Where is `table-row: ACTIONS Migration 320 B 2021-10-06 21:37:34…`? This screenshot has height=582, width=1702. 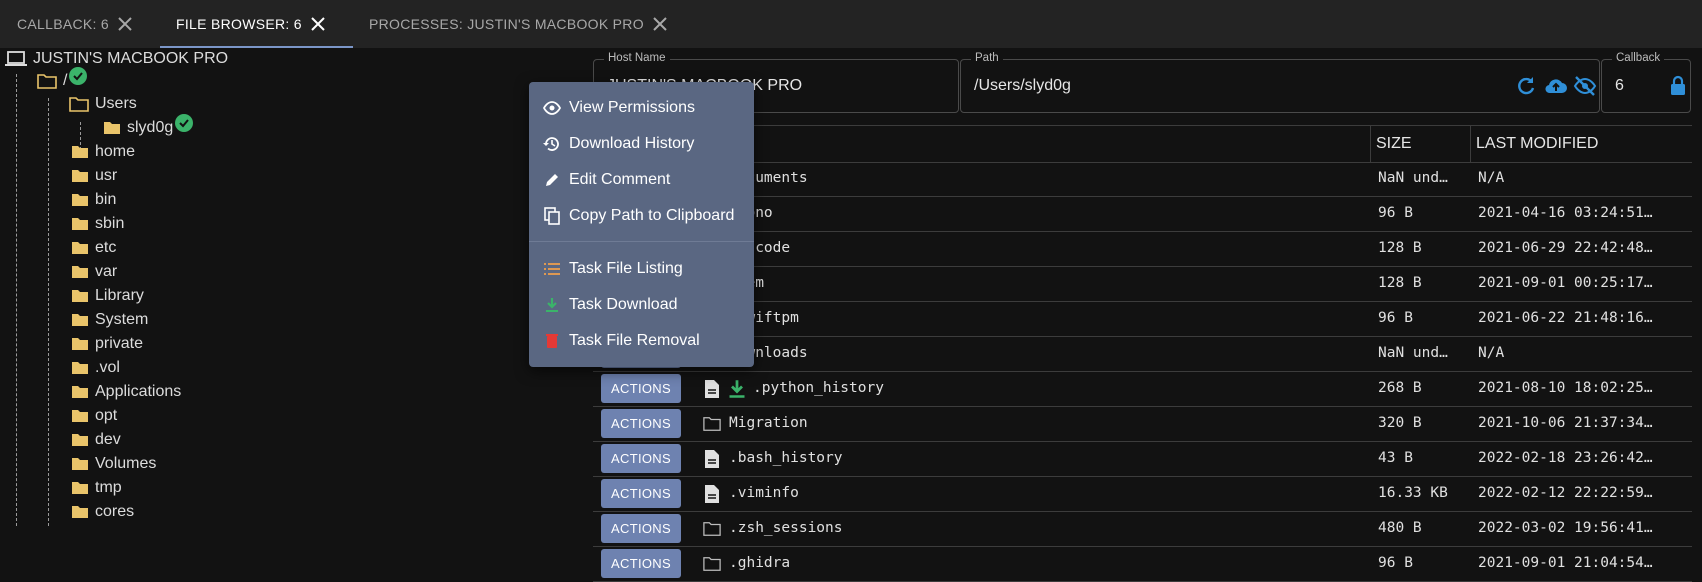 table-row: ACTIONS Migration 320 B 2021-10-06 21:37:34… is located at coordinates (1142, 424).